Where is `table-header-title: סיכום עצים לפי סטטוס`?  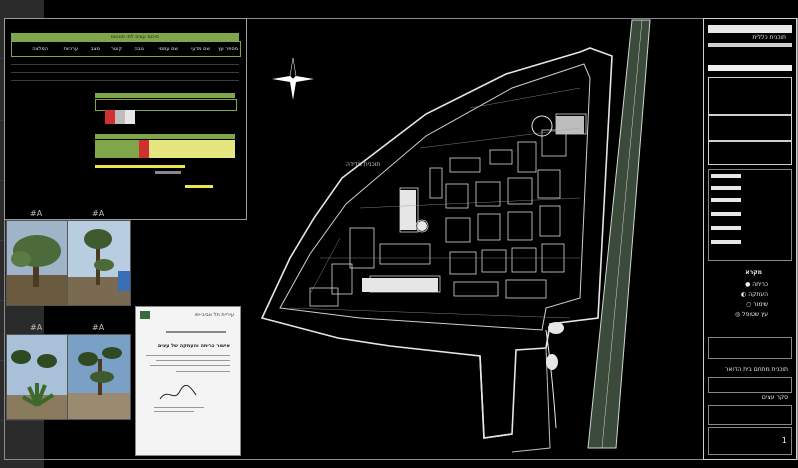 table-header-title: סיכום עצים לפי סטטוס is located at coordinates (134, 37).